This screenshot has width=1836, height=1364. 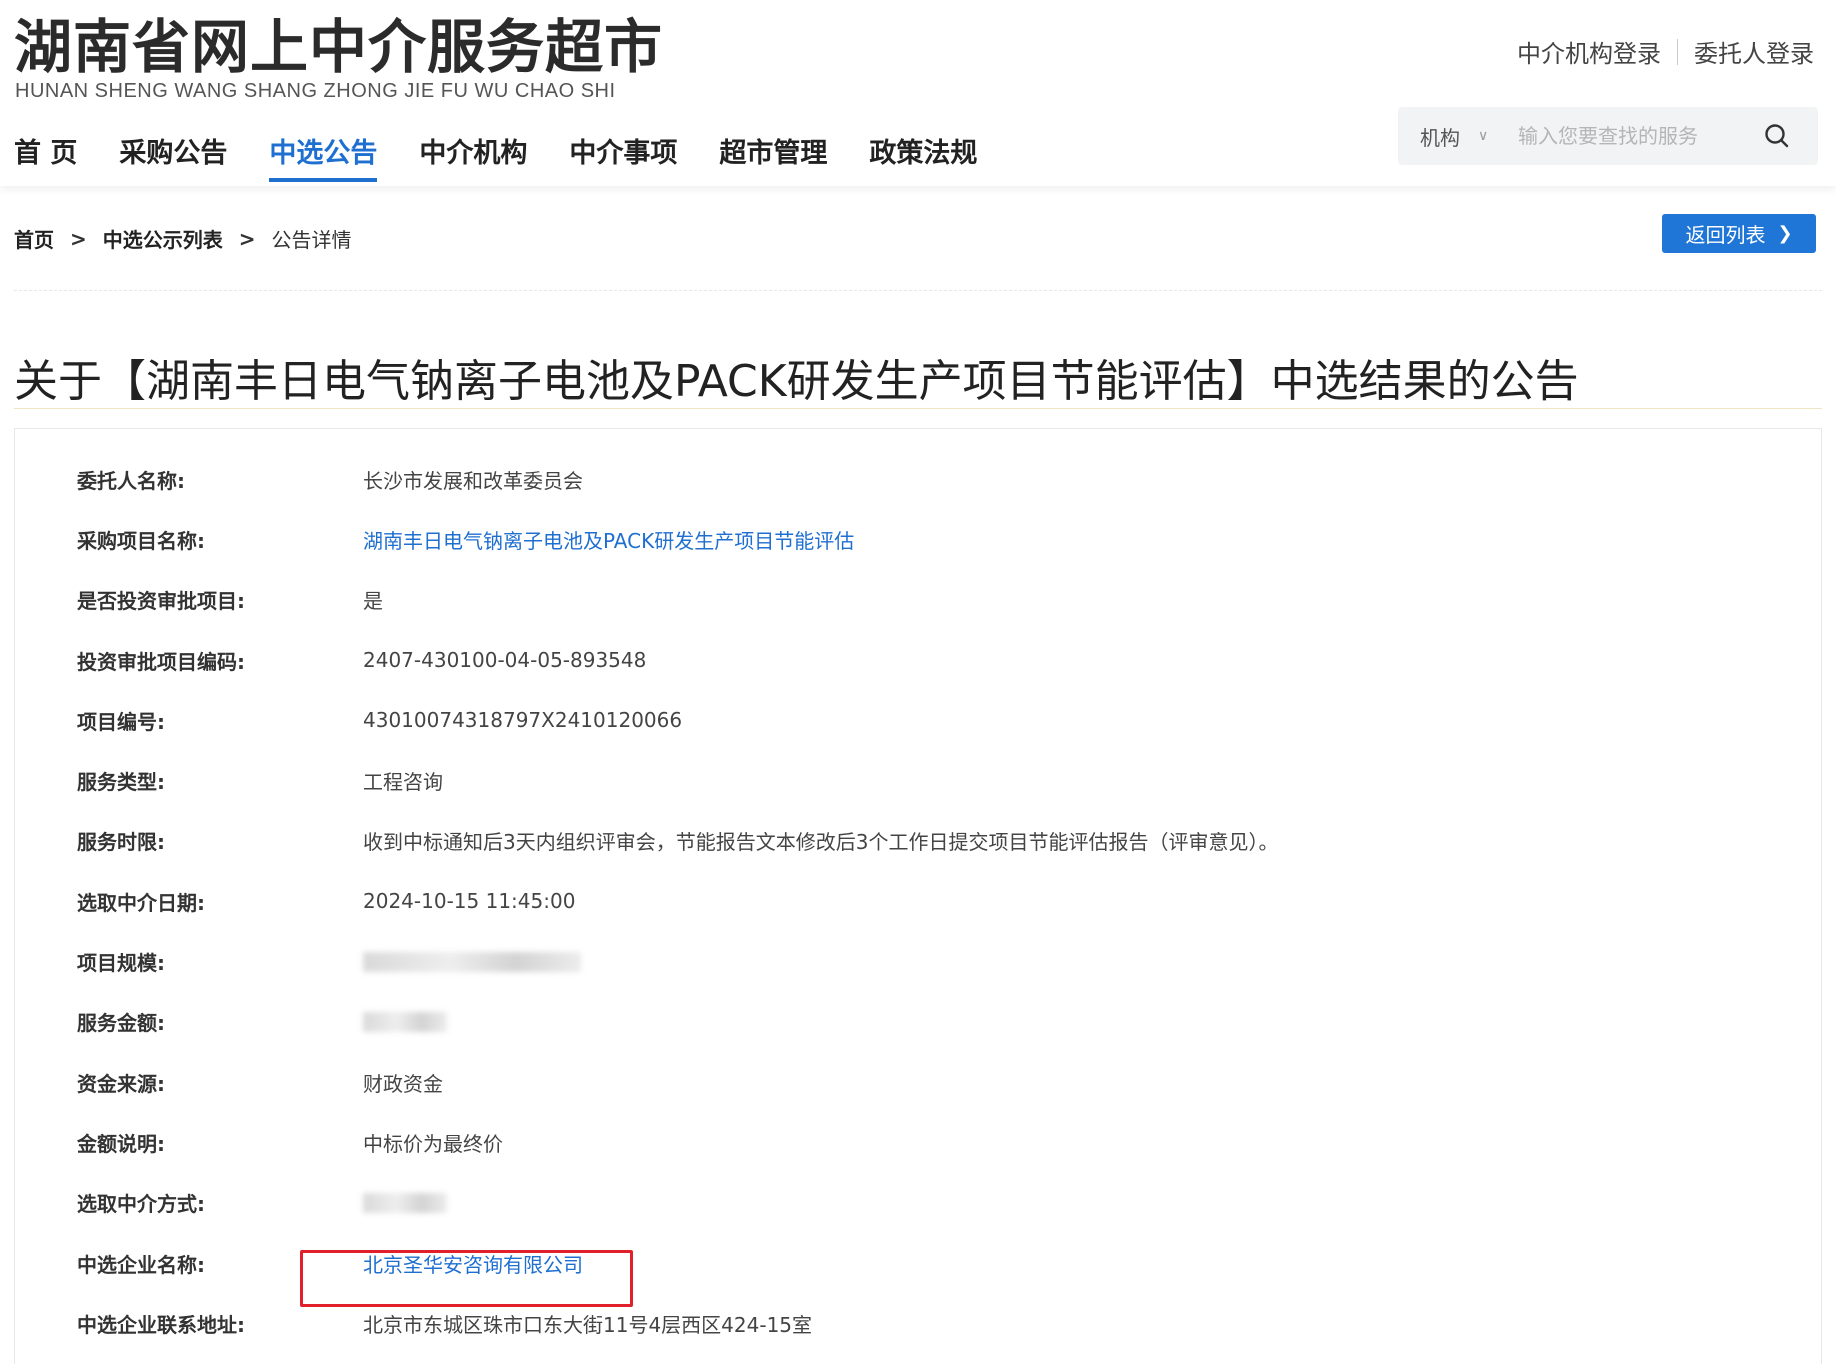 What do you see at coordinates (173, 160) in the screenshot?
I see `nav-procurement-notice: 采购公告` at bounding box center [173, 160].